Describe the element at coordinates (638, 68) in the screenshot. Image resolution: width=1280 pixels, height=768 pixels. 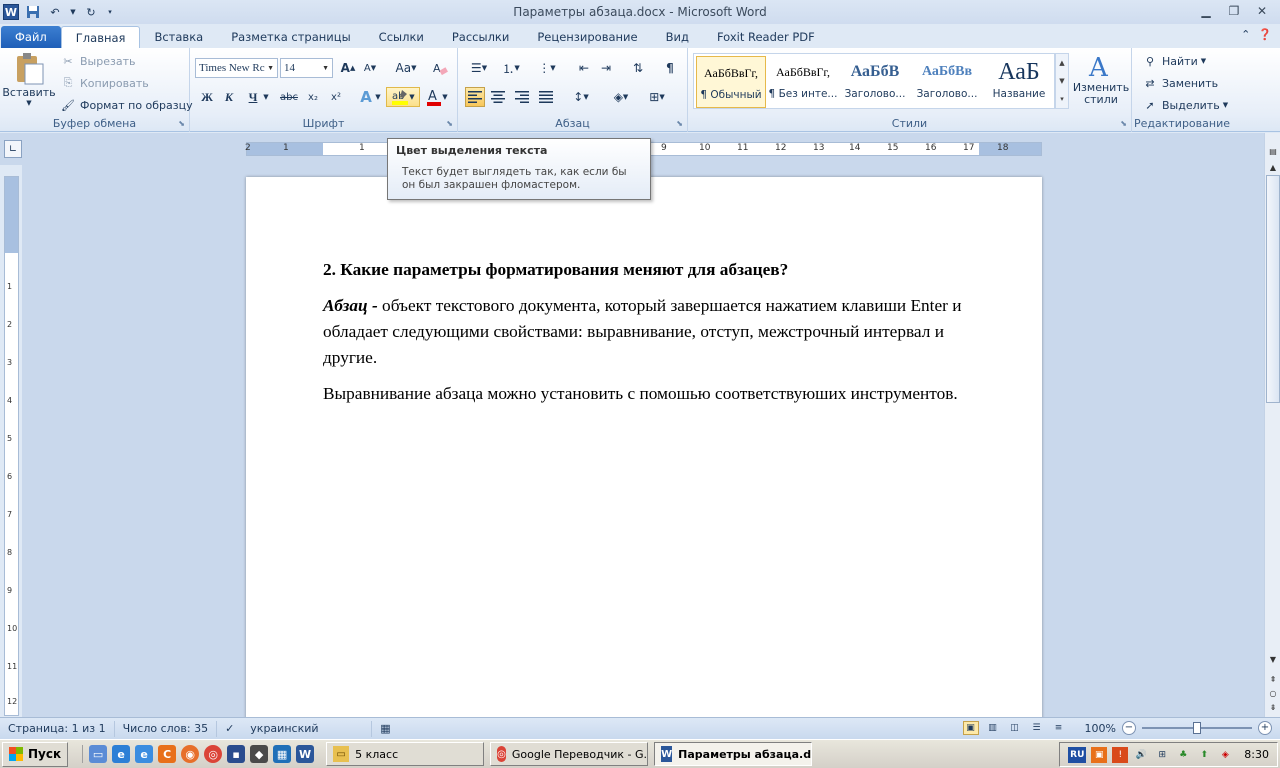
I see `sort-icon: ⇅` at that location.